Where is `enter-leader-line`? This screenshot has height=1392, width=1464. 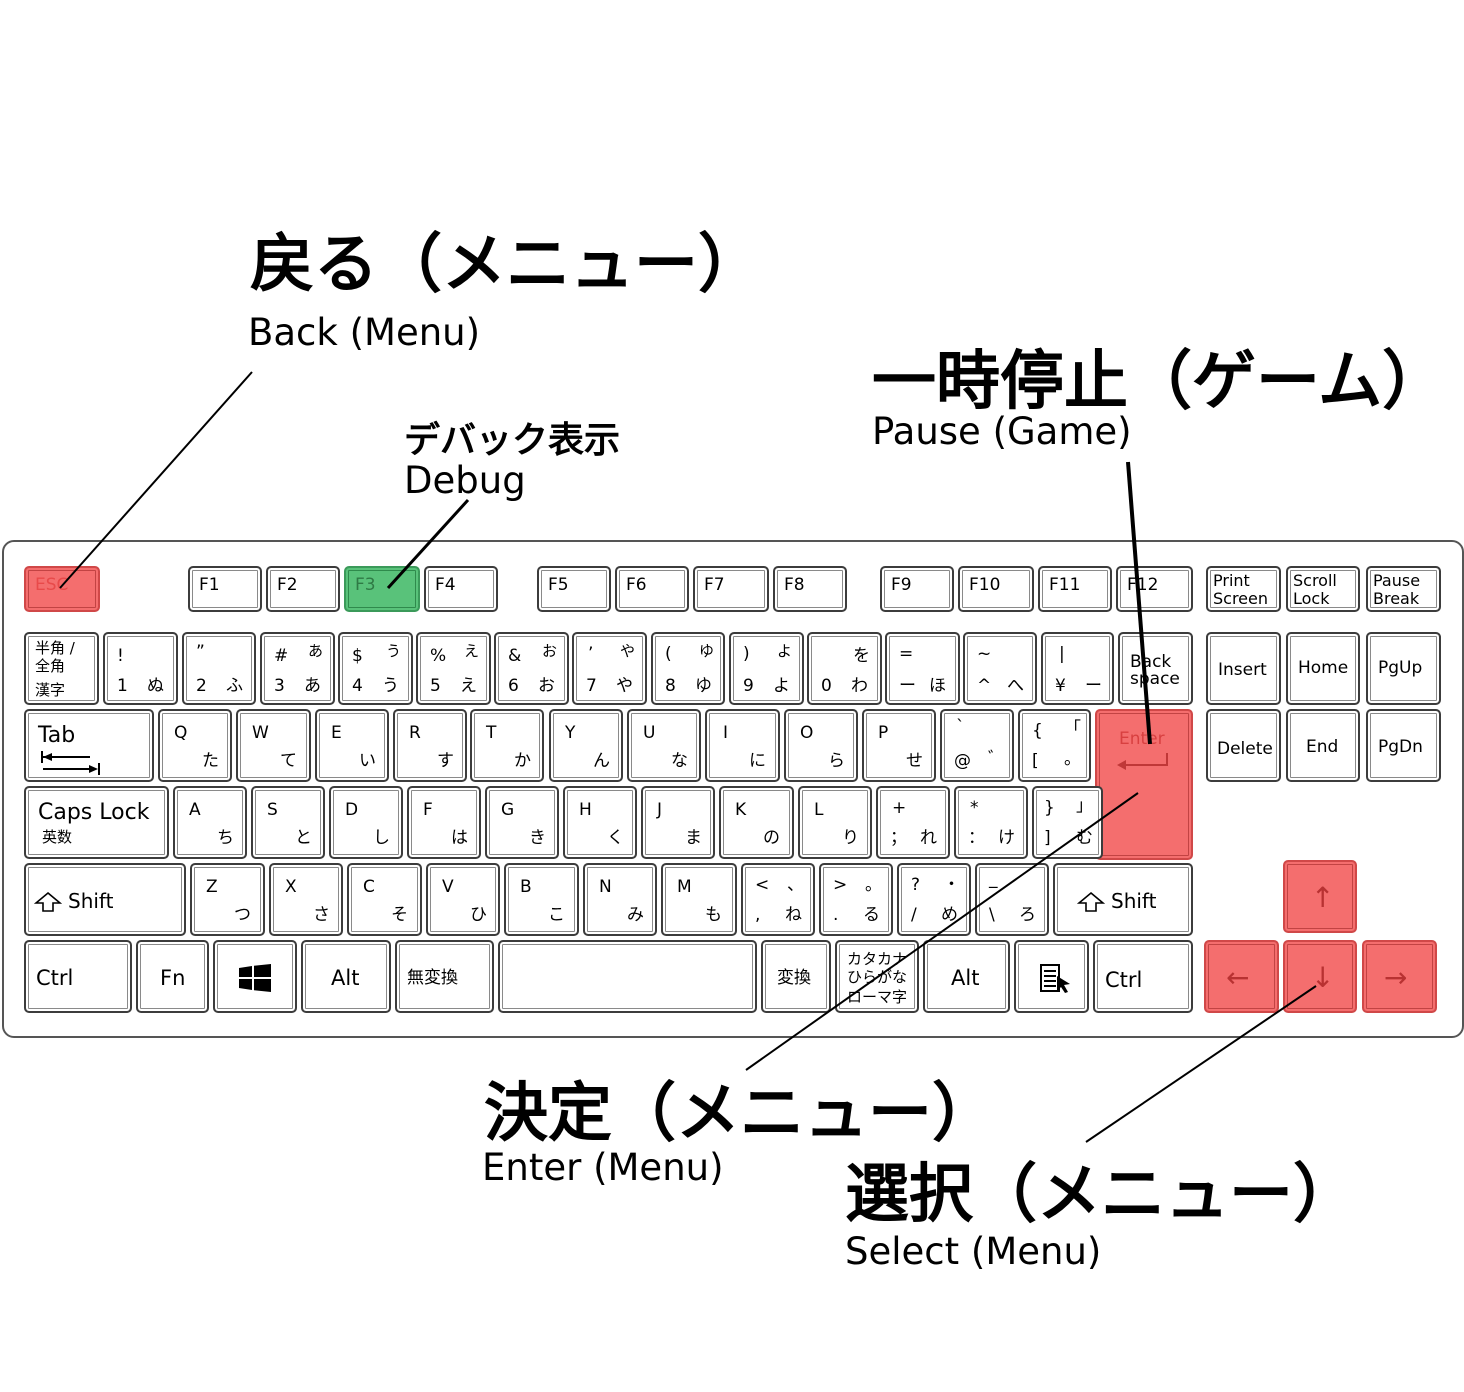 enter-leader-line is located at coordinates (942, 931).